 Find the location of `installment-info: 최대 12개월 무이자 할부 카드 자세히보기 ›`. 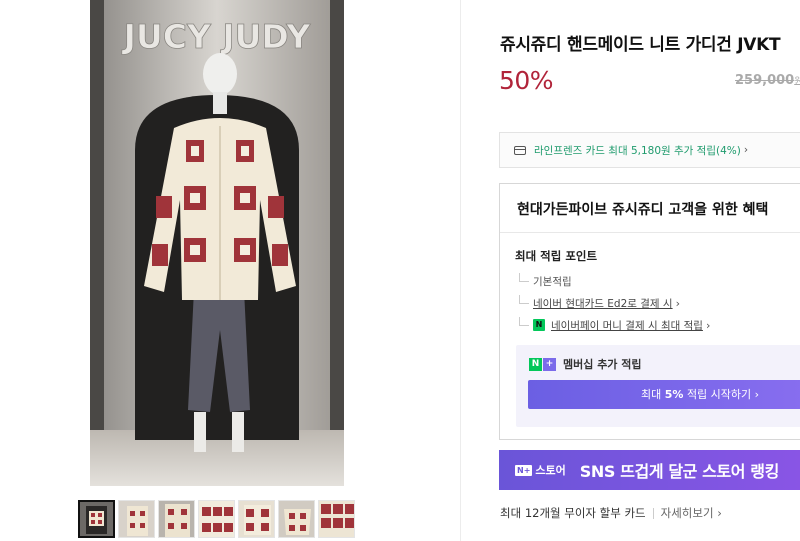

installment-info: 최대 12개월 무이자 할부 카드 자세히보기 › is located at coordinates (611, 513).